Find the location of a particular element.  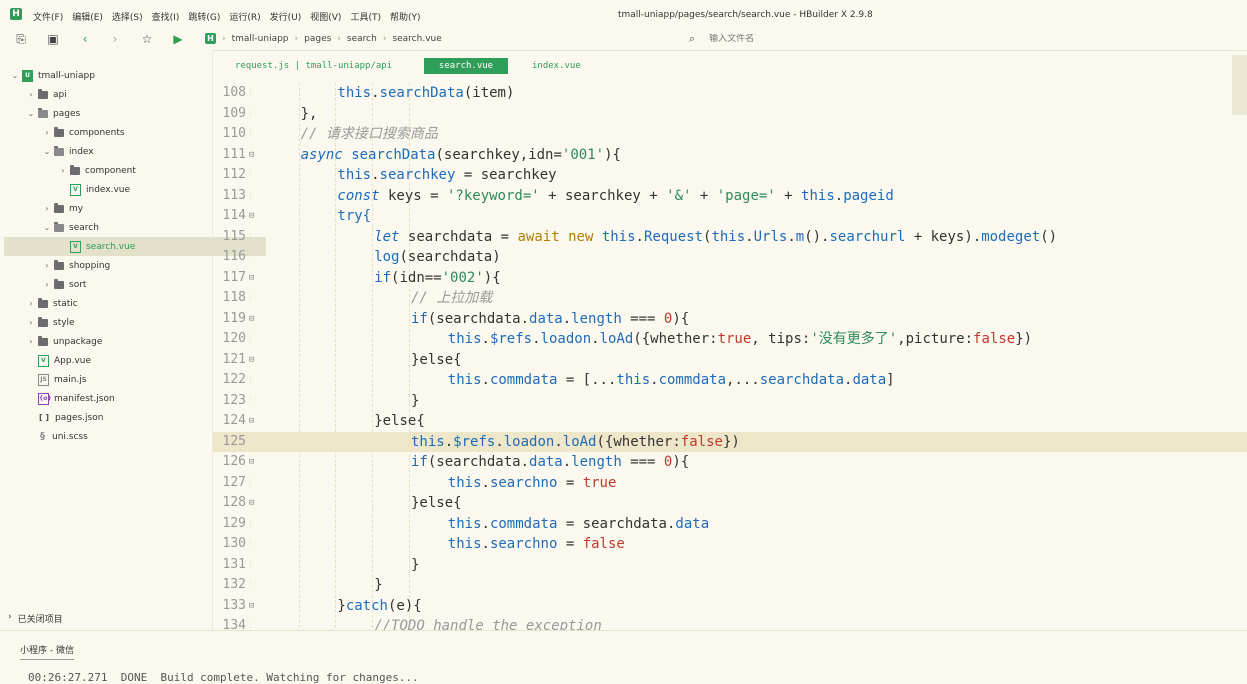

line-number: 133 is located at coordinates (234, 605).